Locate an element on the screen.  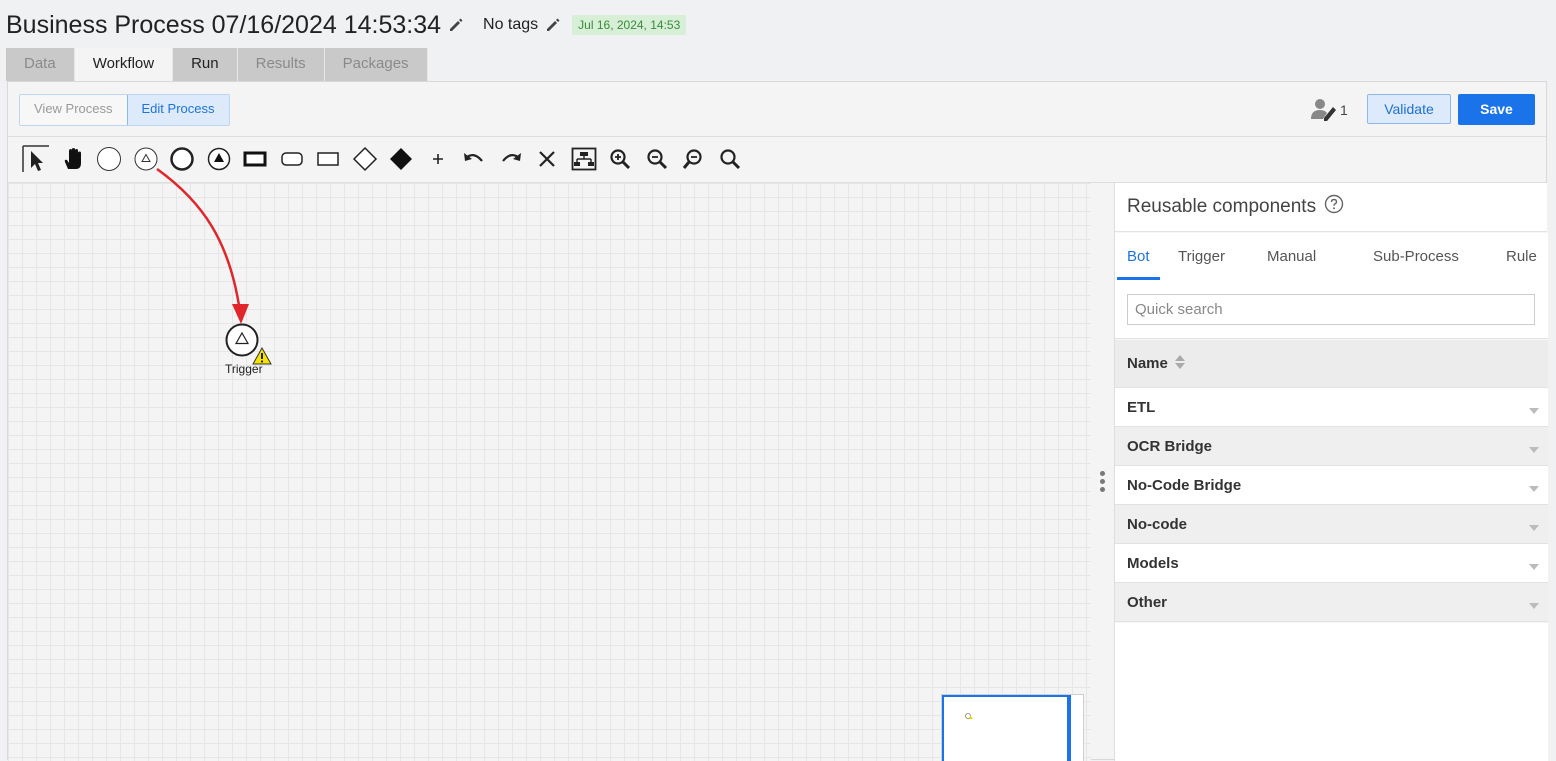
auto-layout-icon is located at coordinates (584, 159).